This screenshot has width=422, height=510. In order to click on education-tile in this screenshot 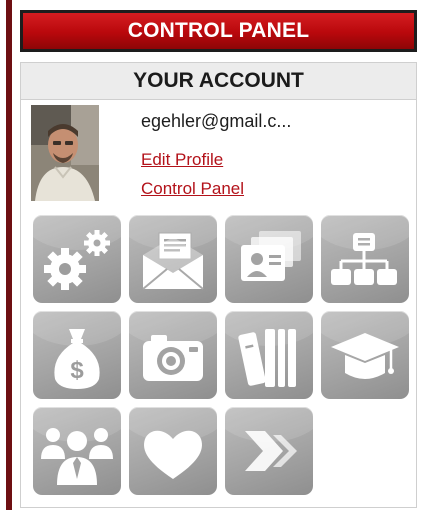, I will do `click(365, 355)`.